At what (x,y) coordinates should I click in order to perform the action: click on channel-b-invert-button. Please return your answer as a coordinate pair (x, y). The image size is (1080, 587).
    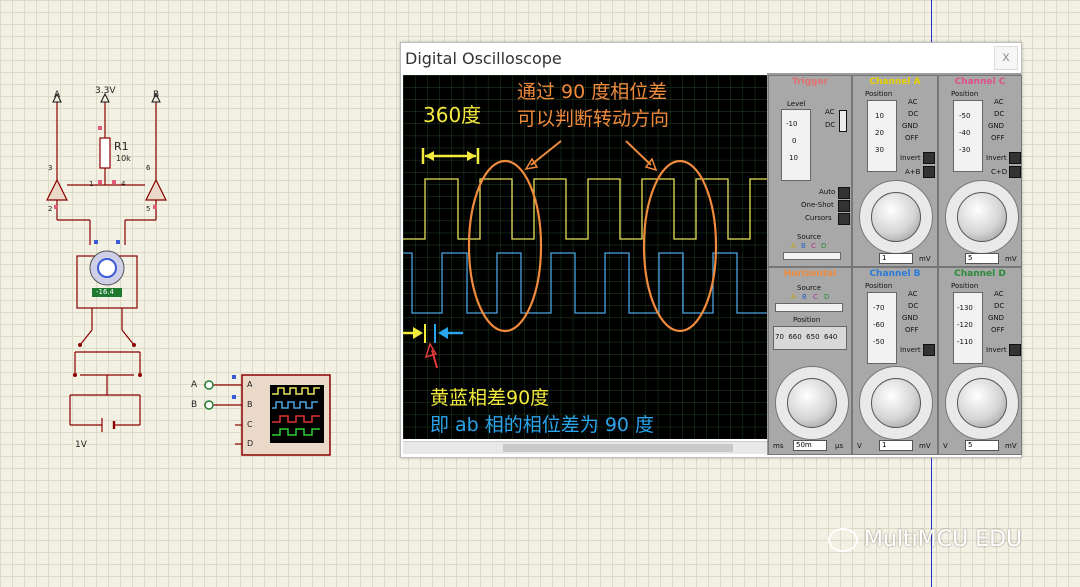
    Looking at the image, I should click on (929, 350).